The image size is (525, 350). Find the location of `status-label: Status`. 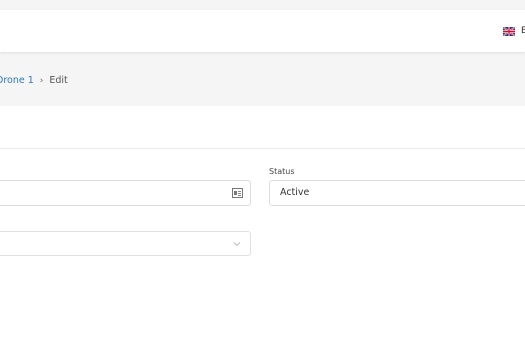

status-label: Status is located at coordinates (282, 171).